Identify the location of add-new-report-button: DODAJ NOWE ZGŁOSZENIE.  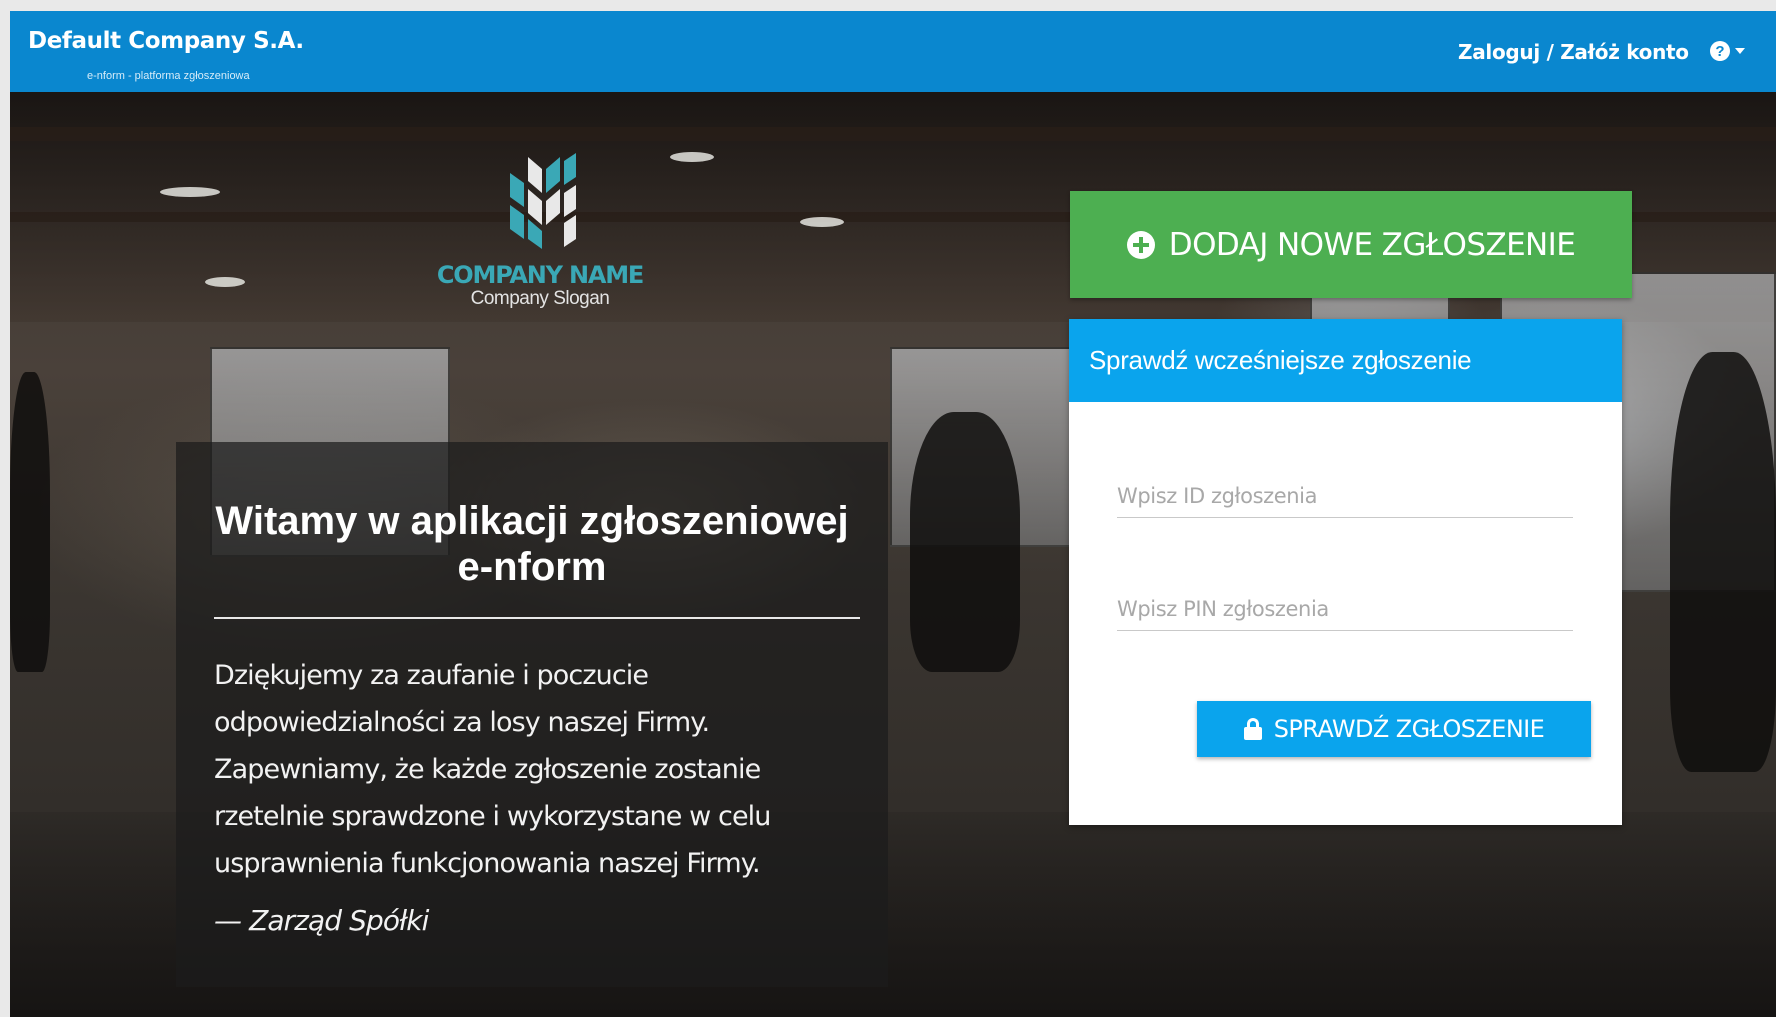
(1351, 244).